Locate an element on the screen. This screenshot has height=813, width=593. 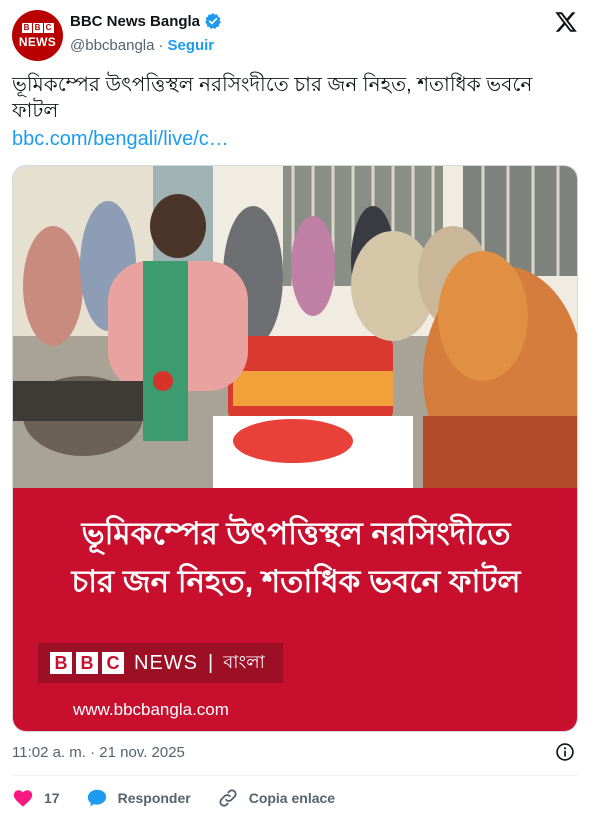
avatar-logo-text: NEWS is located at coordinates (37, 41).